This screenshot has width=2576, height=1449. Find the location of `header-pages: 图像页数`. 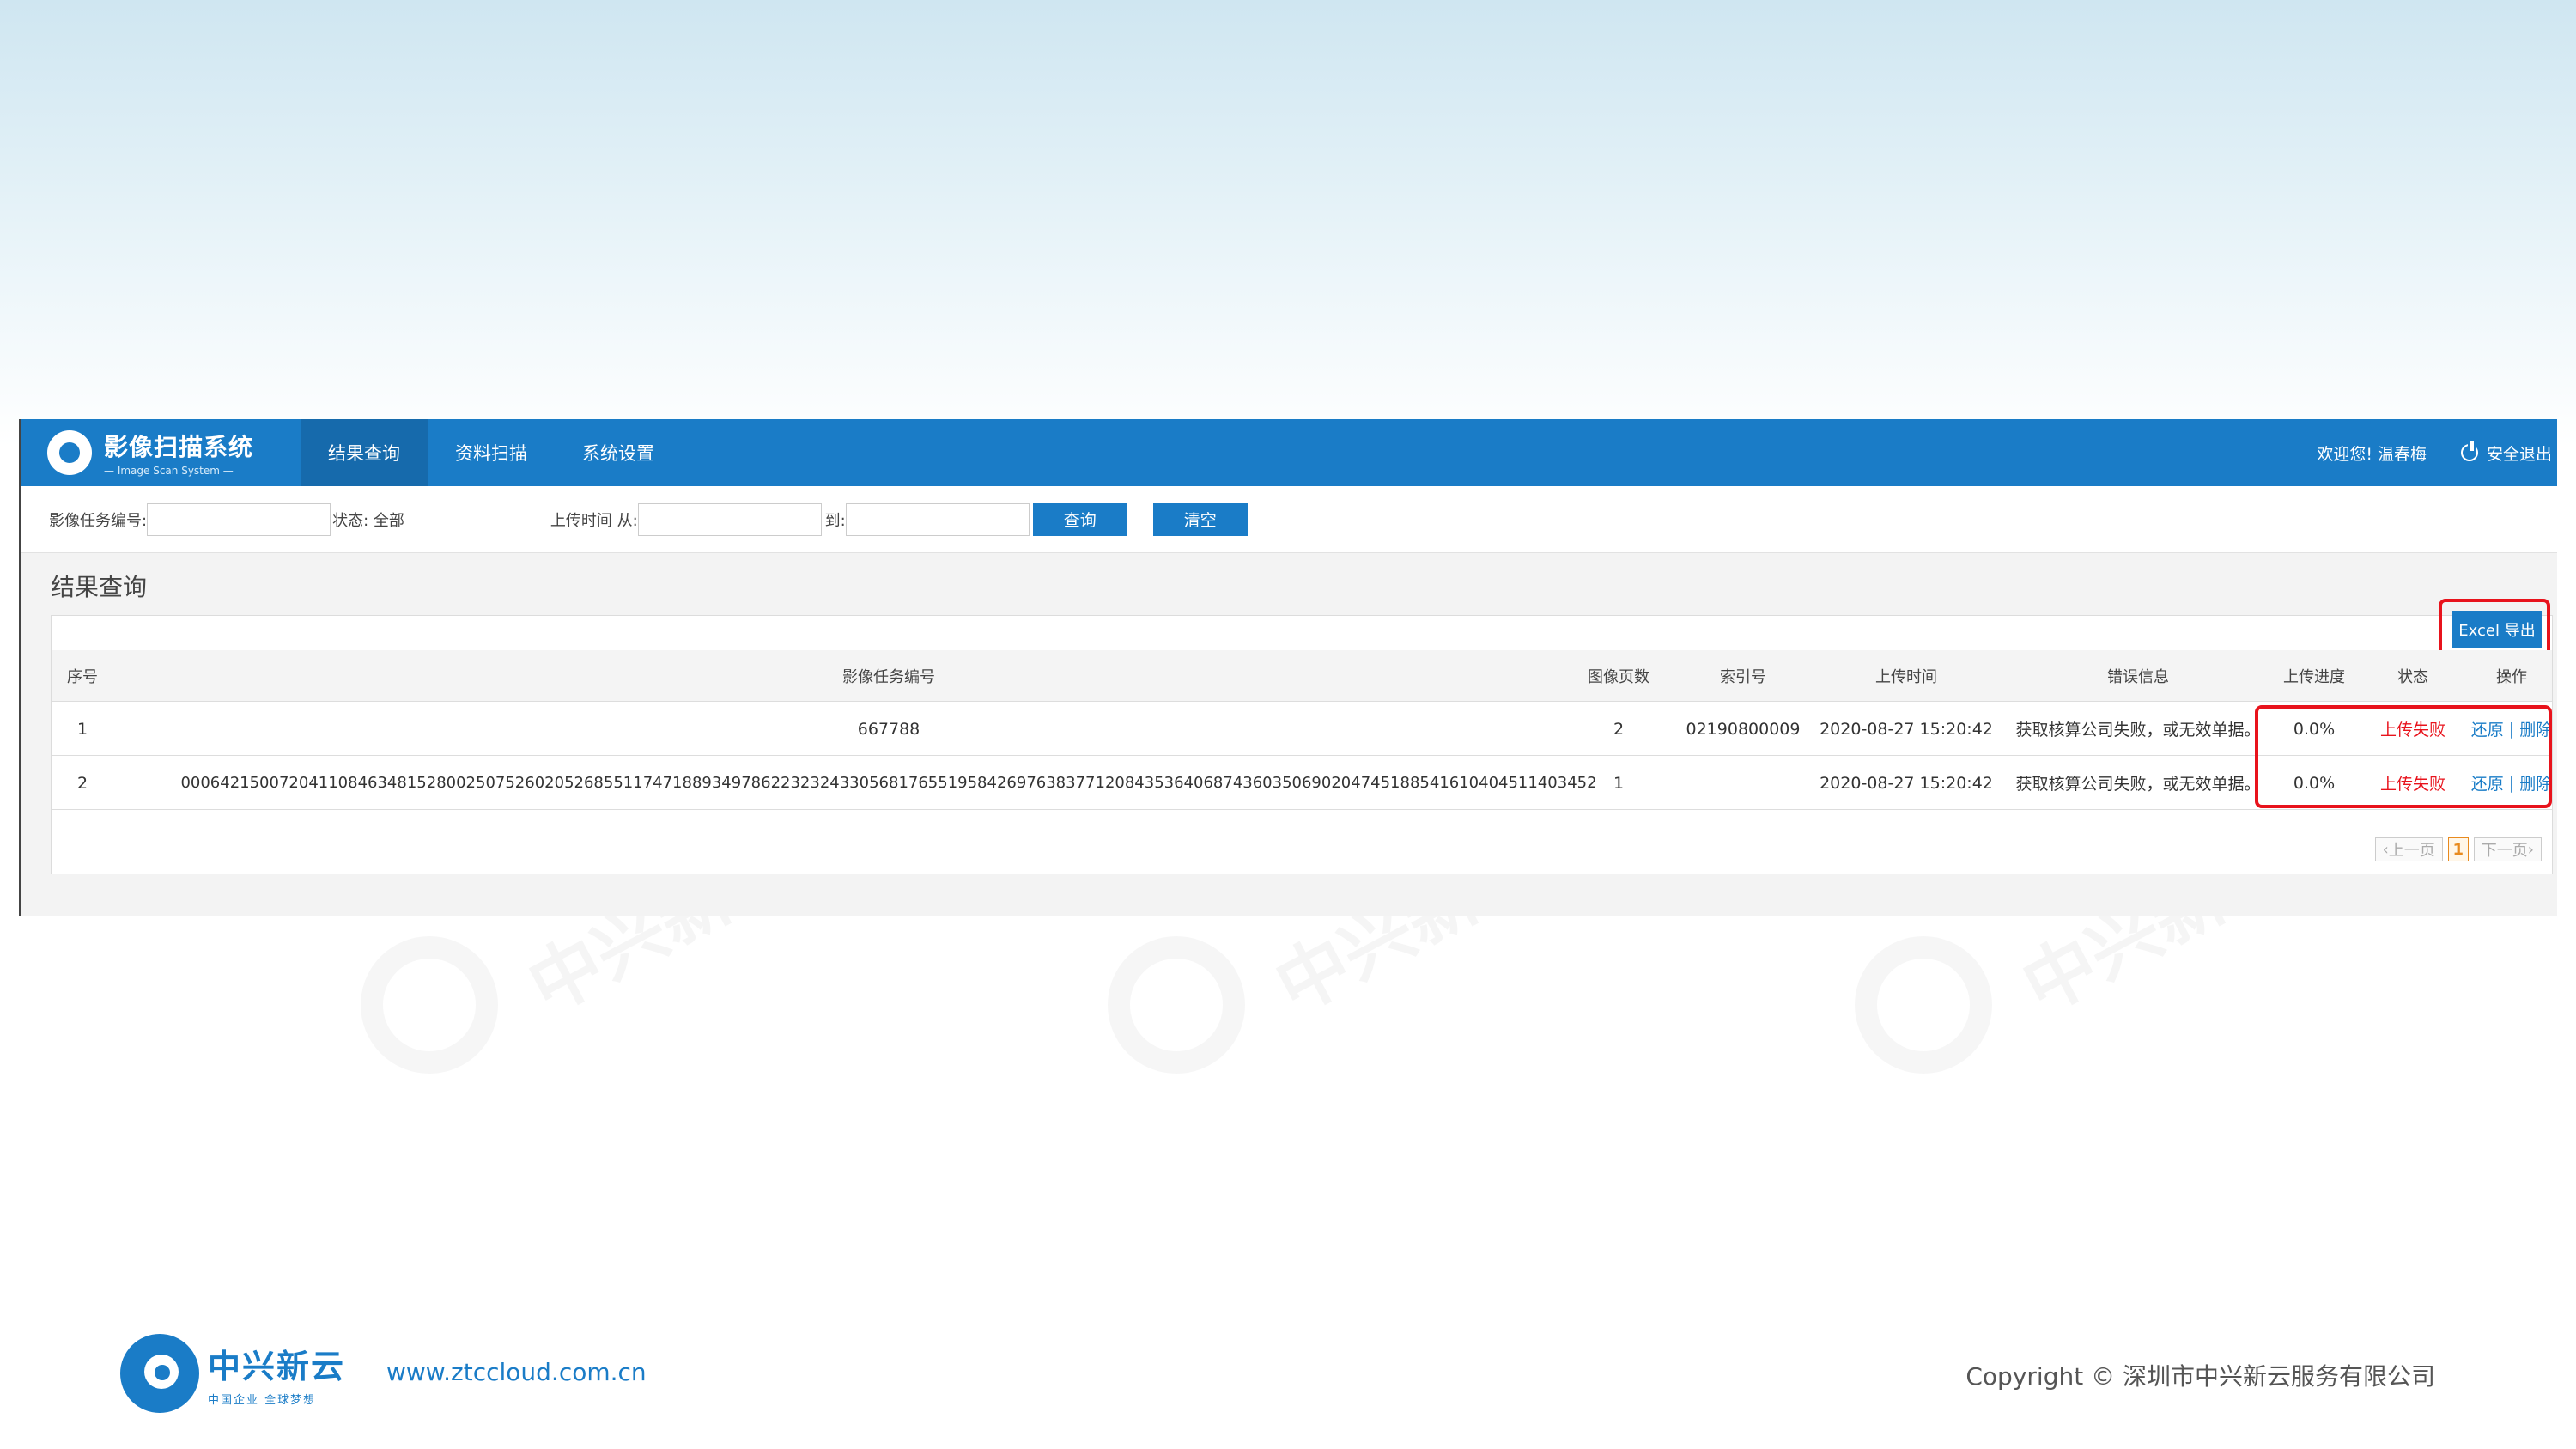

header-pages: 图像页数 is located at coordinates (1619, 676).